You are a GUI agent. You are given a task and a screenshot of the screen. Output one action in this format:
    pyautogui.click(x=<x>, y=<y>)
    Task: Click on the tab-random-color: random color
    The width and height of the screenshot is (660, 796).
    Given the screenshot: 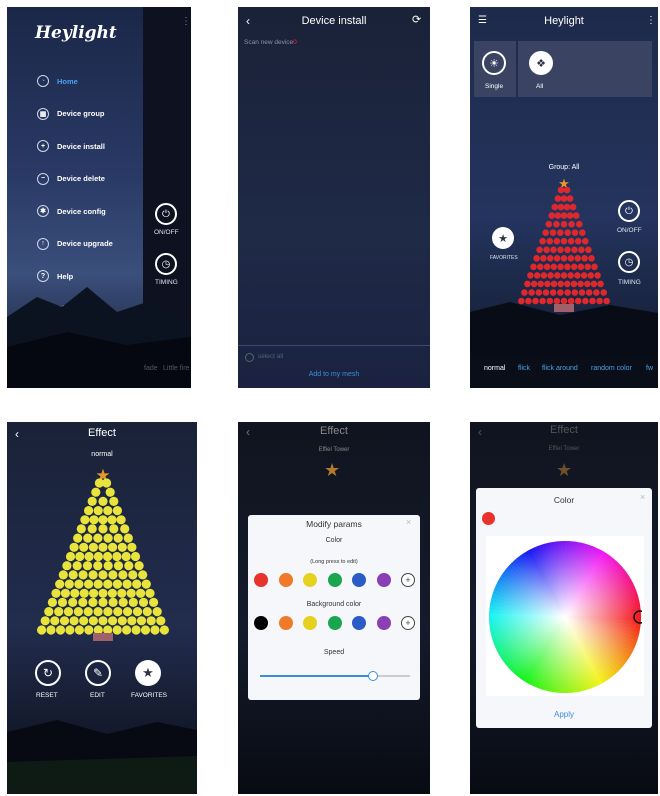 What is the action you would take?
    pyautogui.click(x=611, y=368)
    